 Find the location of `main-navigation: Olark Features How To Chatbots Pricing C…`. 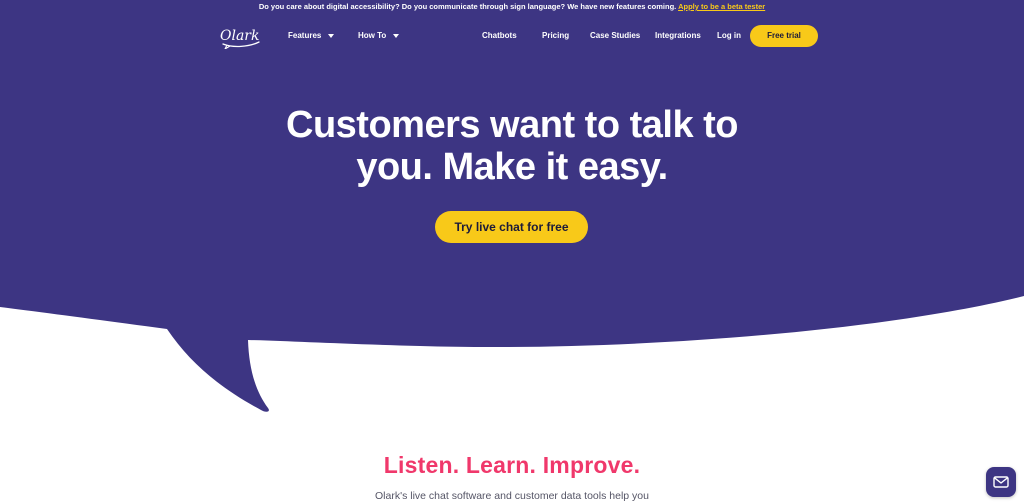

main-navigation: Olark Features How To Chatbots Pricing C… is located at coordinates (512, 36).